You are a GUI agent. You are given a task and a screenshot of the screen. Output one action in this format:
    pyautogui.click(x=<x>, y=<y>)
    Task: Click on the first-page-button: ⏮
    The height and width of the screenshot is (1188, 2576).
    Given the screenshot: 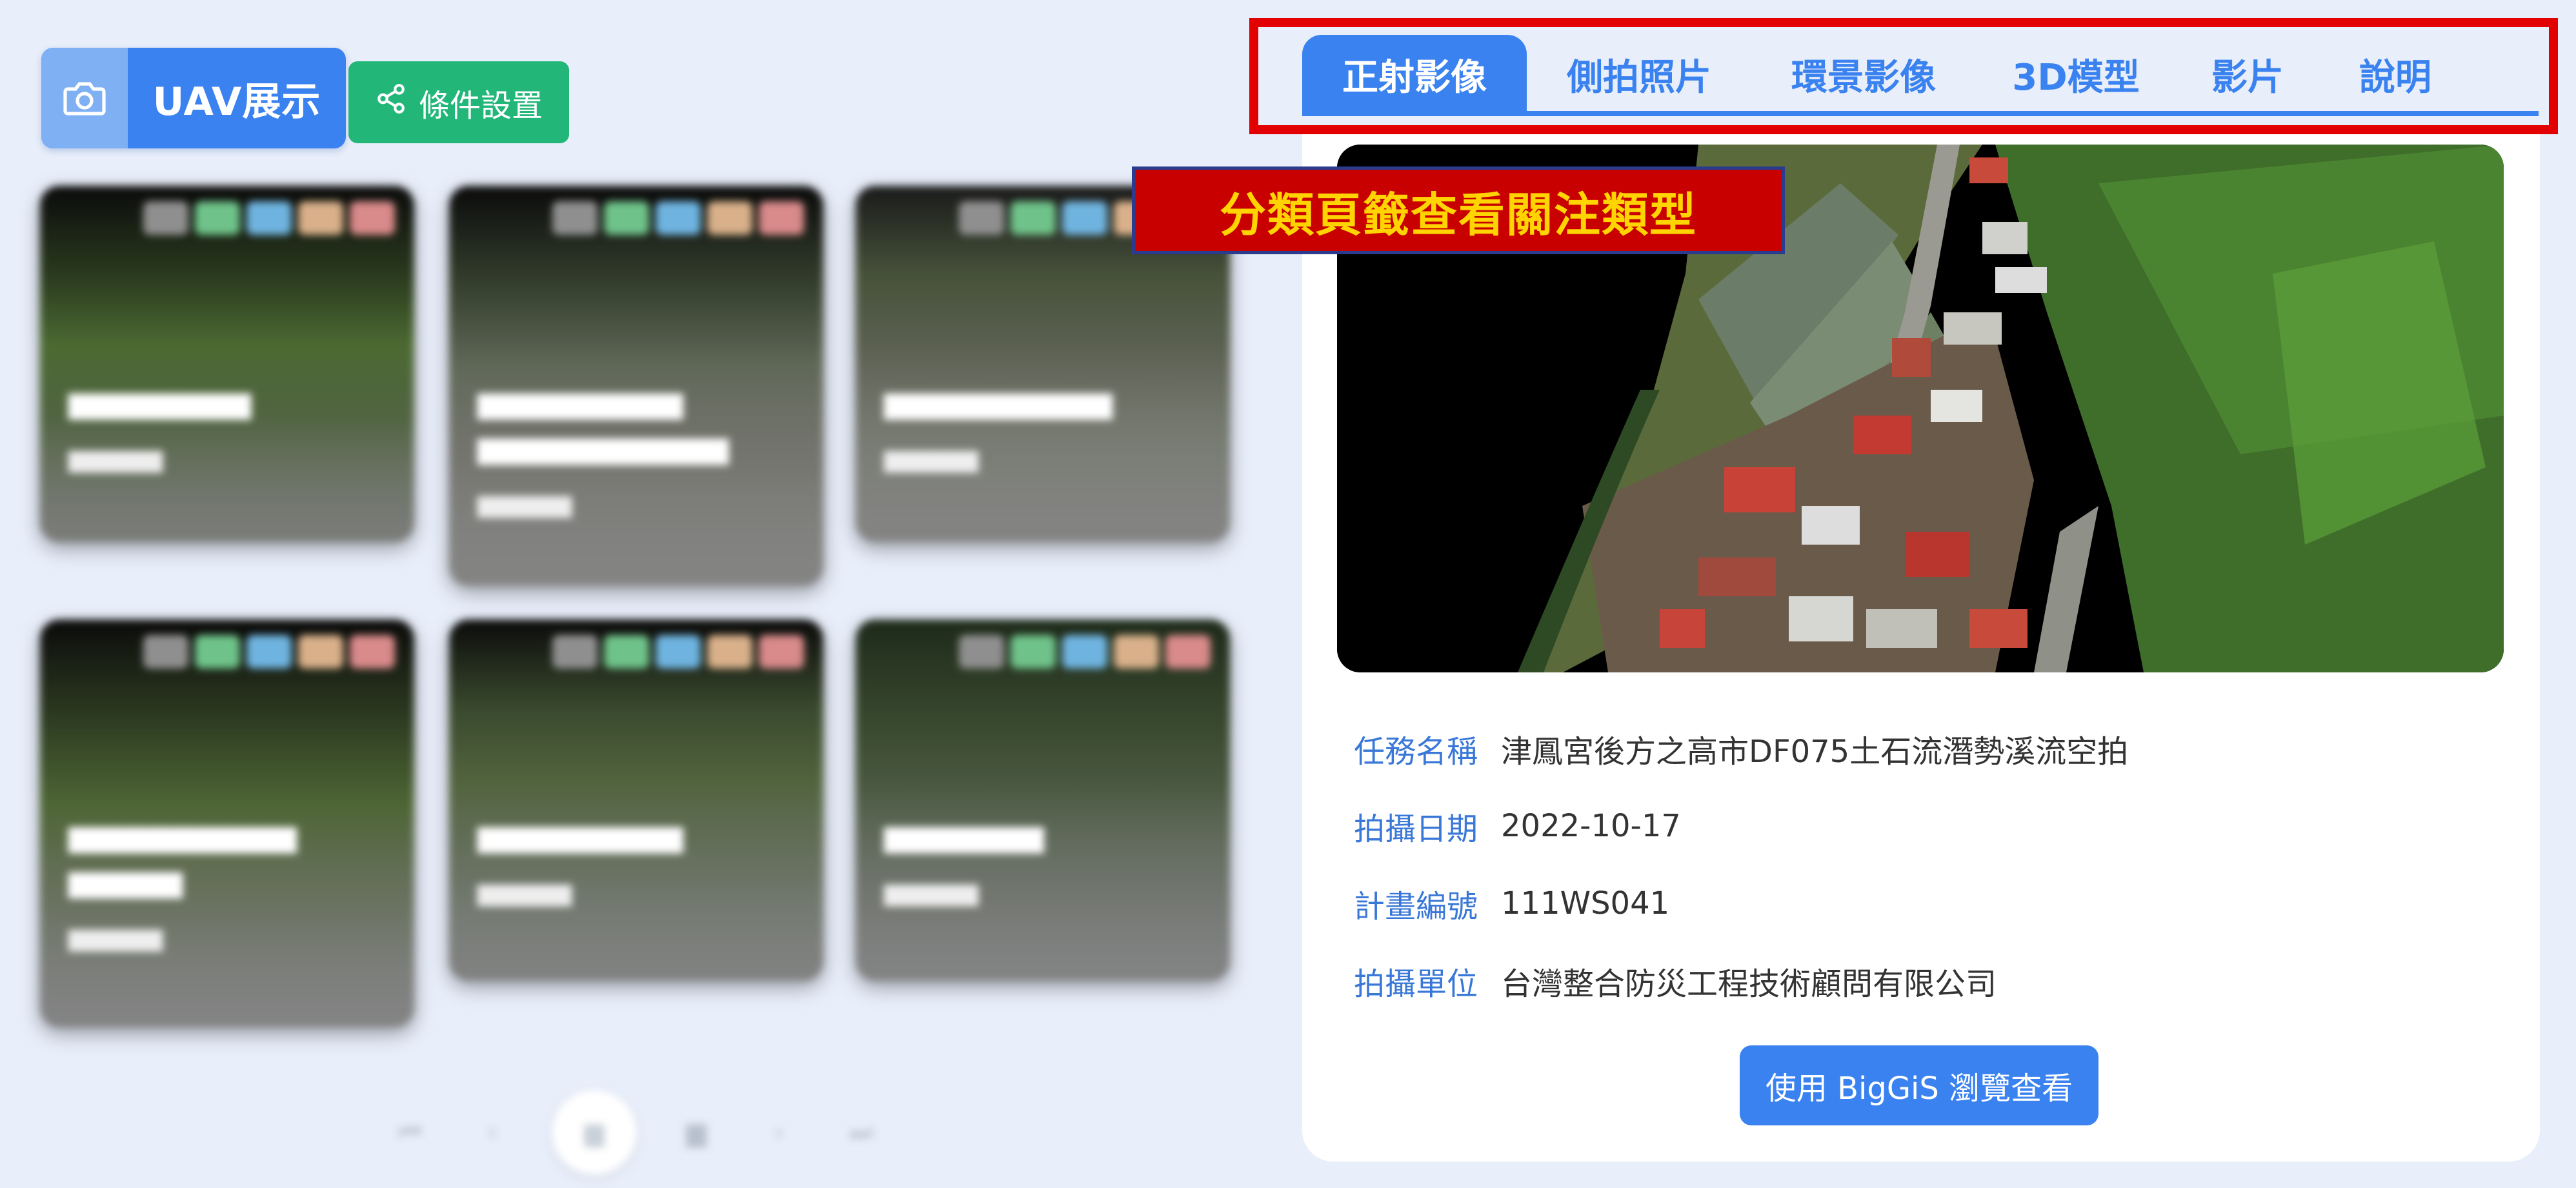 What is the action you would take?
    pyautogui.click(x=410, y=1133)
    